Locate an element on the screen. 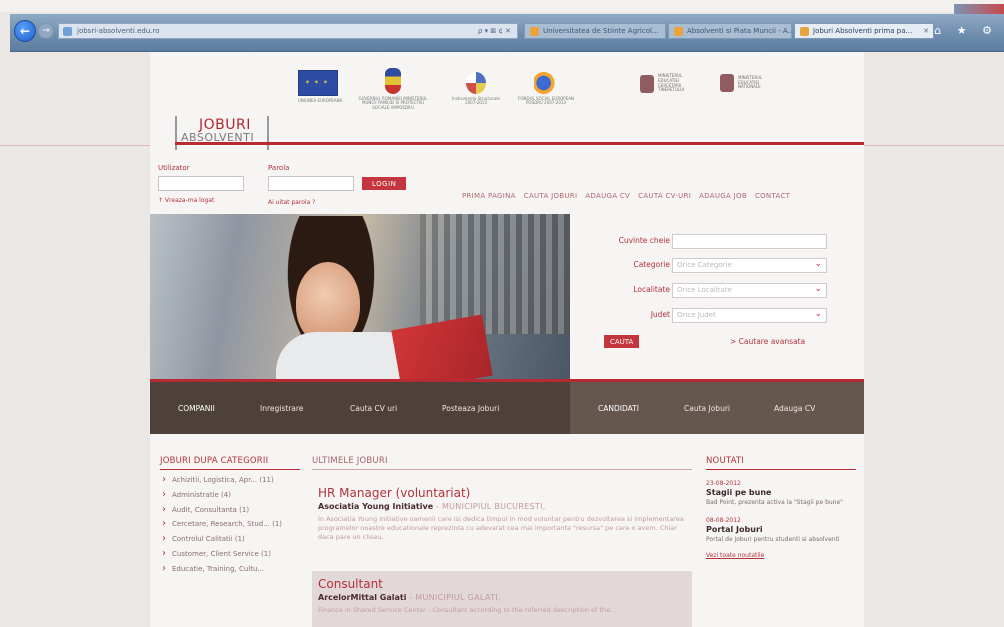  category-item: Audit, Consultanta (1) is located at coordinates (230, 510).